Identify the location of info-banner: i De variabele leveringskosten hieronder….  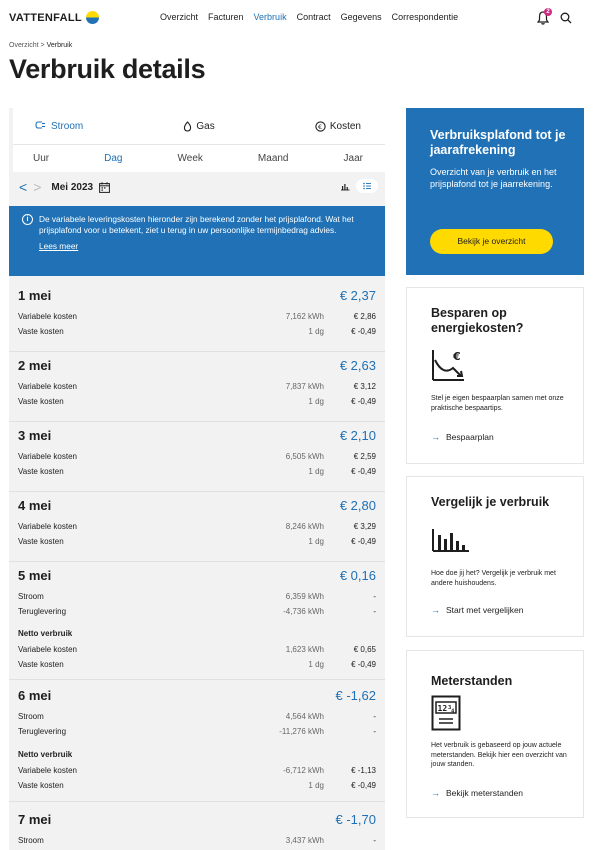
(197, 241).